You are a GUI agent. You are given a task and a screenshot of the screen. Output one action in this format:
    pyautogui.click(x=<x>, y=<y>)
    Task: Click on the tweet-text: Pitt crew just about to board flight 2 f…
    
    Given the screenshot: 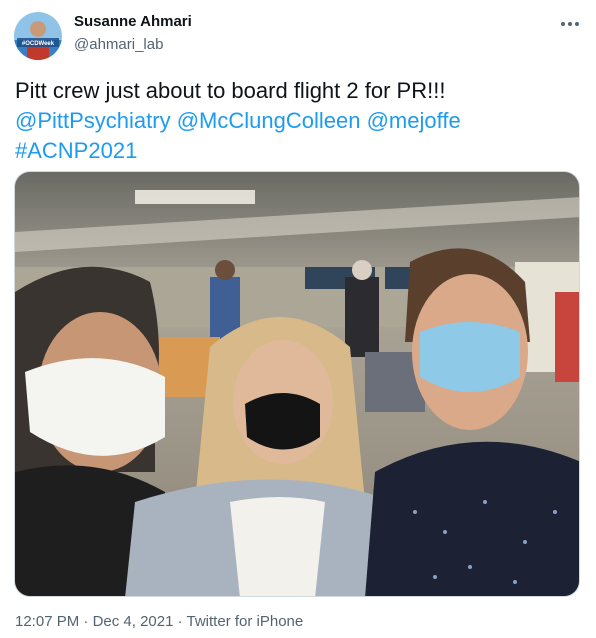 What is the action you would take?
    pyautogui.click(x=295, y=121)
    